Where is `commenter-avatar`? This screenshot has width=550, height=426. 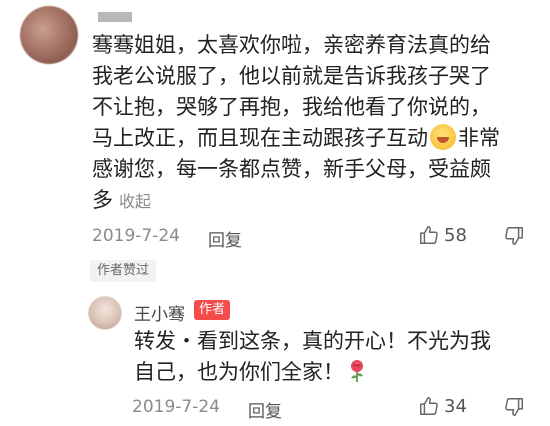
commenter-avatar is located at coordinates (49, 35).